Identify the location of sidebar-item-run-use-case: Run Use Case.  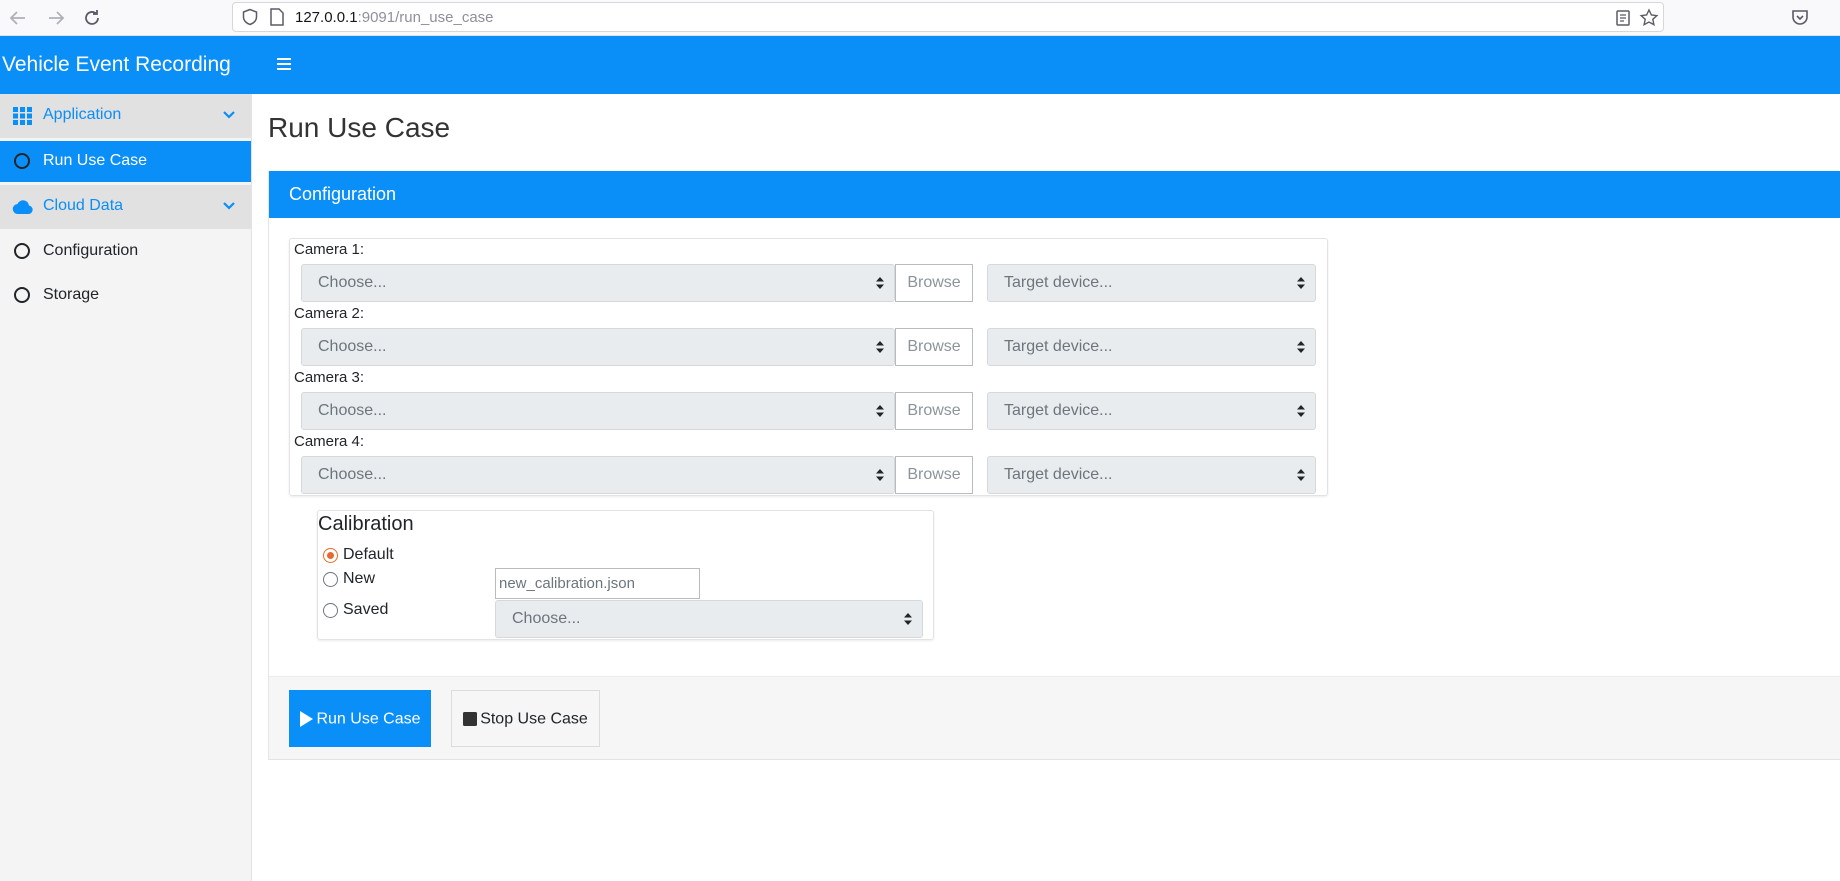
(125, 161).